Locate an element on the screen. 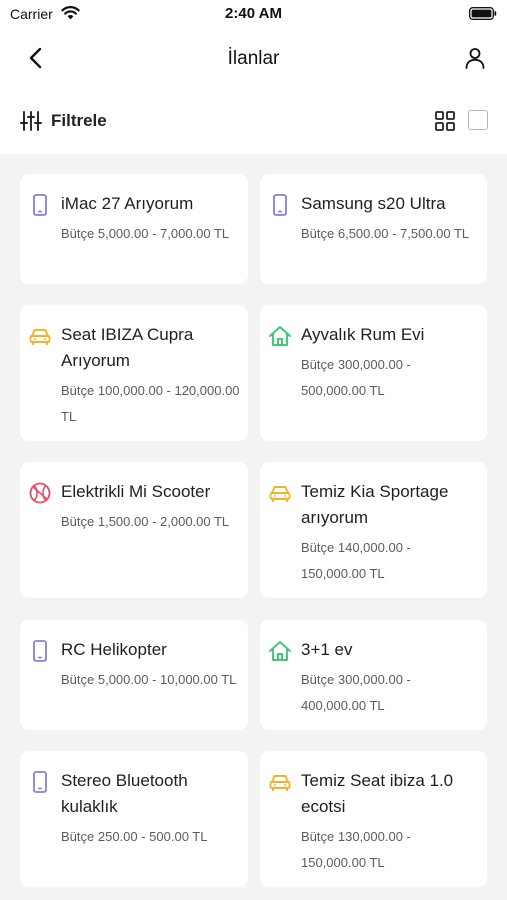  listing-title: 3+1 ev is located at coordinates (327, 649).